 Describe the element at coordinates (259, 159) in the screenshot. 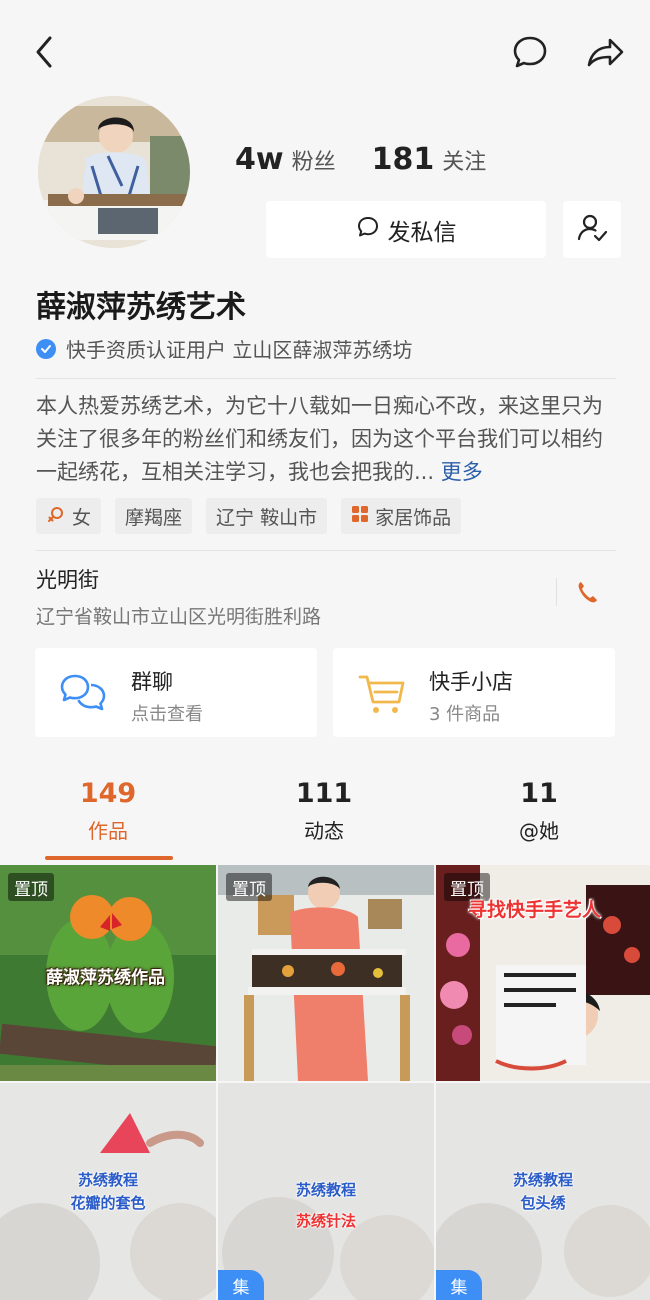

I see `fans-count: 4w` at that location.